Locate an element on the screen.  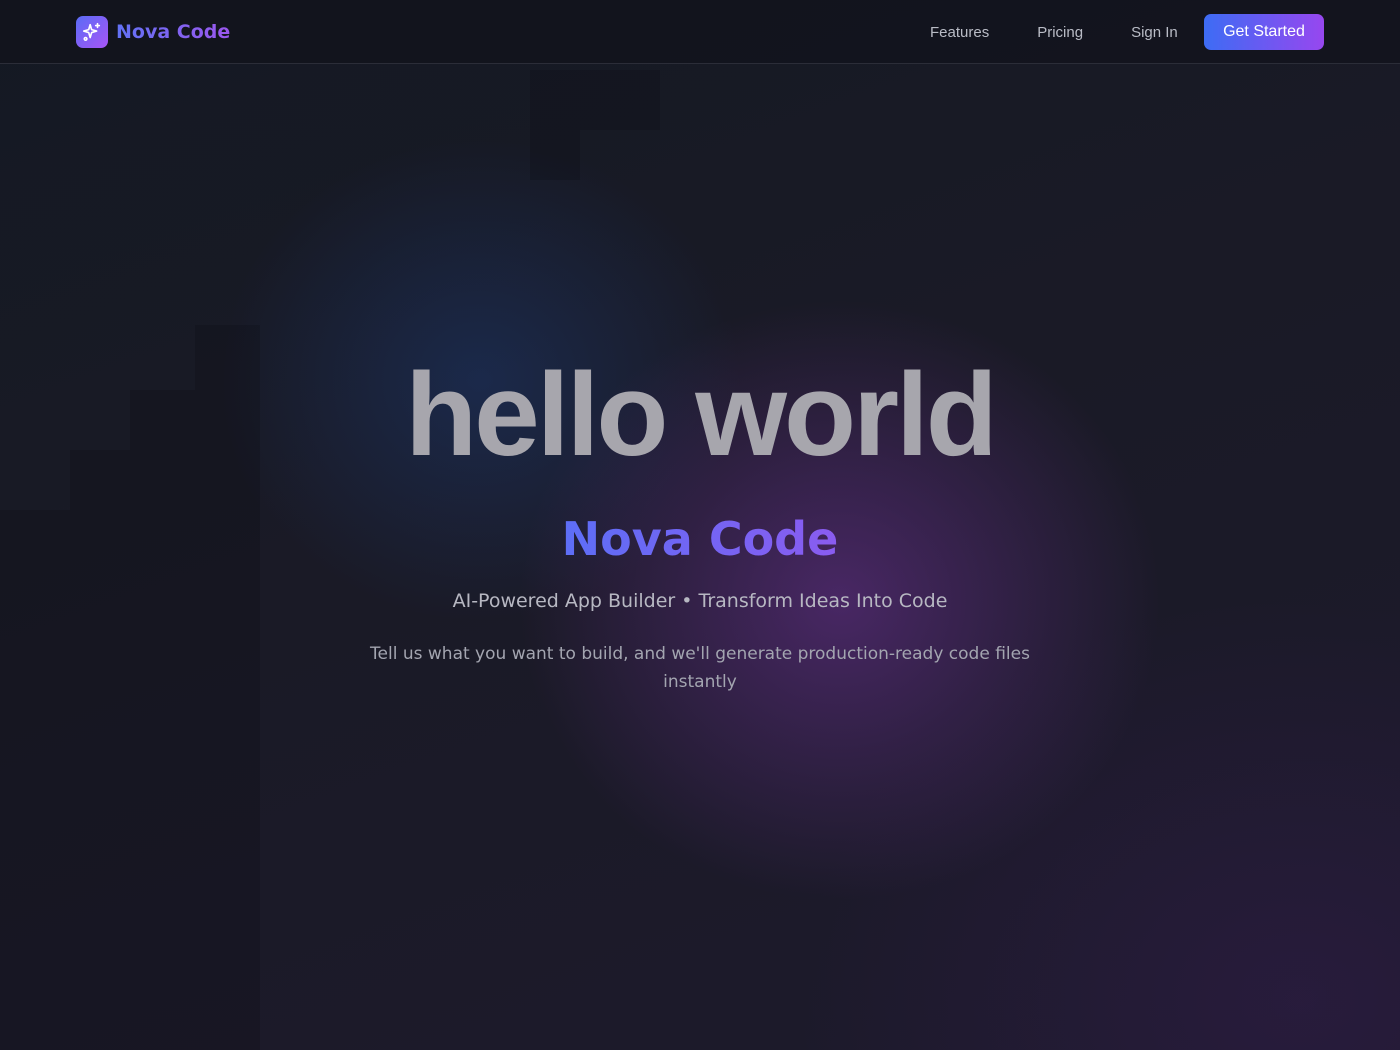
nav-link-features: Features is located at coordinates (959, 32).